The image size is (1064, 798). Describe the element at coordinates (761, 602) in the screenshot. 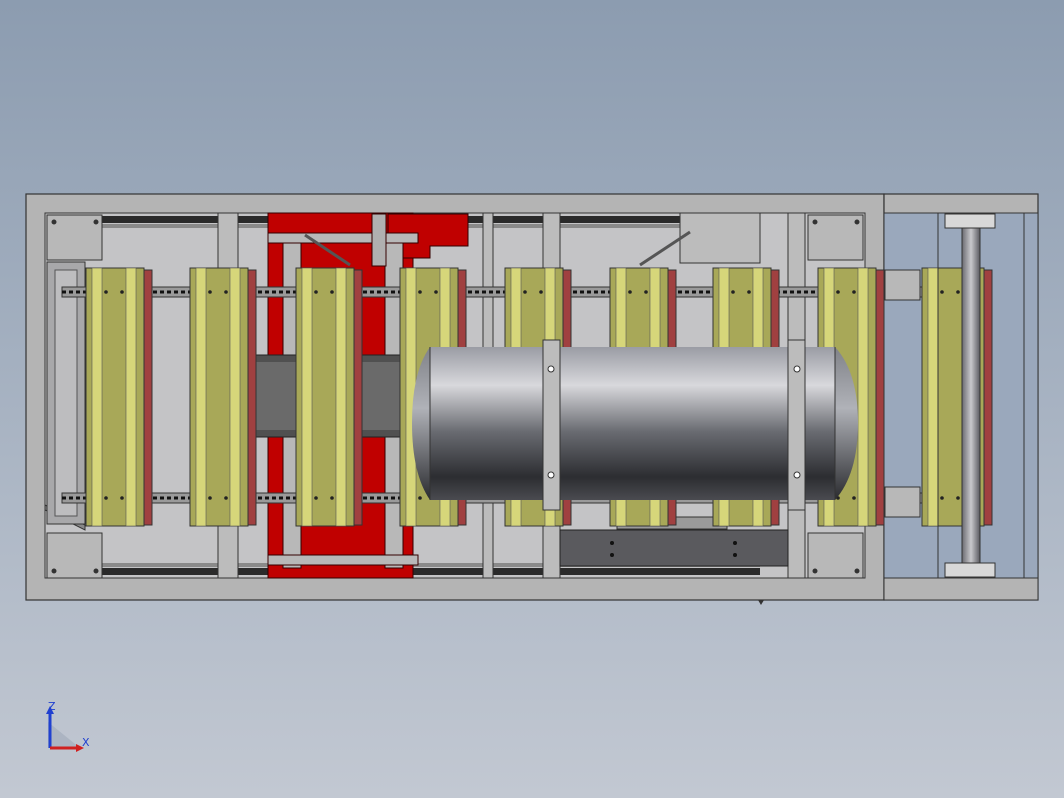

I see `selection-marker` at that location.